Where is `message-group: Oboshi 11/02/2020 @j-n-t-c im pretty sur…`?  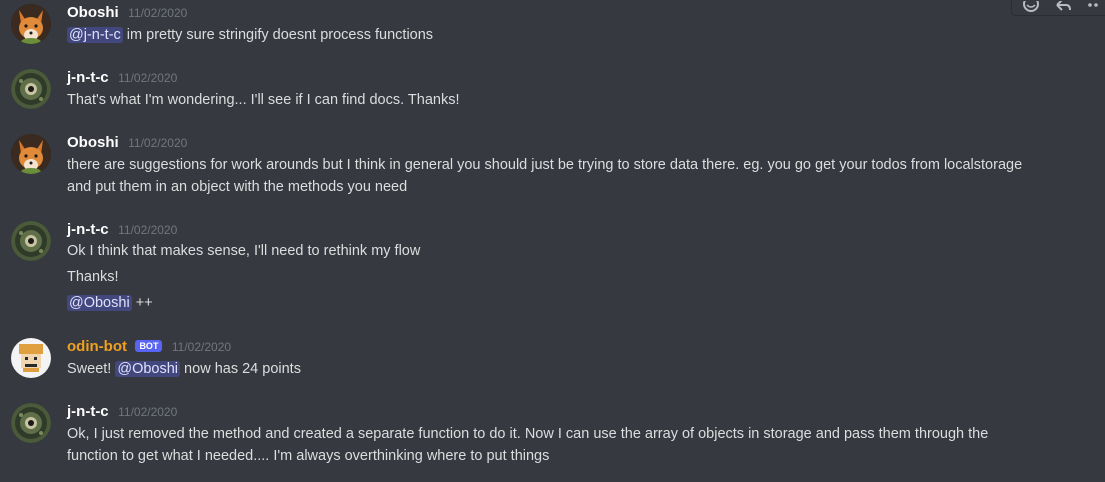
message-group: Oboshi 11/02/2020 @j-n-t-c im pretty sur… is located at coordinates (552, 26).